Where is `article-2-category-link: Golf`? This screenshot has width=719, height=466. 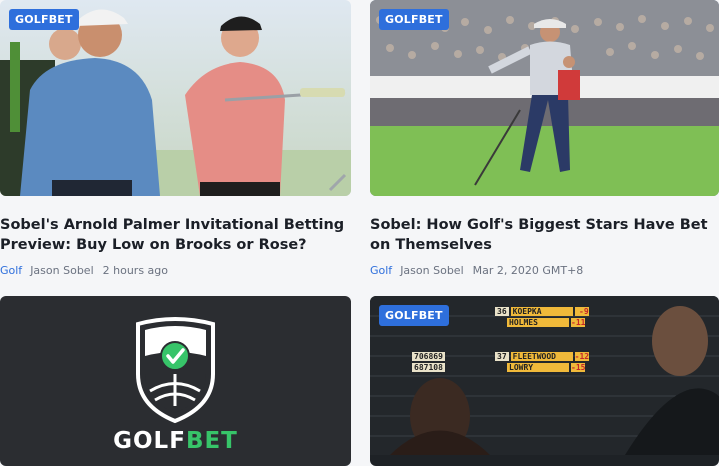 article-2-category-link: Golf is located at coordinates (381, 270).